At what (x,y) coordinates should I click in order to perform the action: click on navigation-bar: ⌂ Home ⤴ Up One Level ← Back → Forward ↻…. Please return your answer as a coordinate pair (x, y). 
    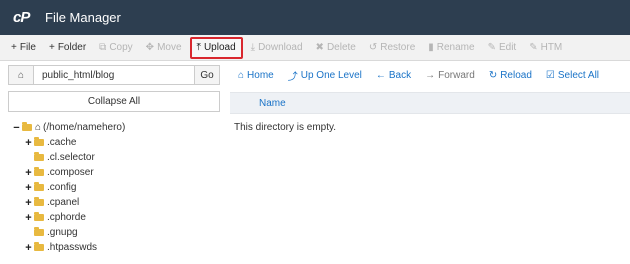
    Looking at the image, I should click on (430, 75).